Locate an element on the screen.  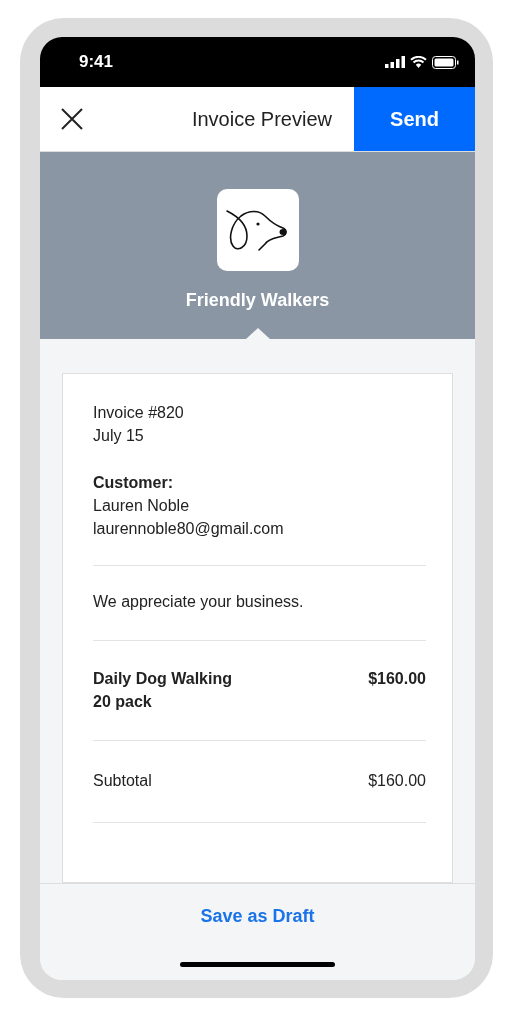
clock-time: 9:41 is located at coordinates (96, 62).